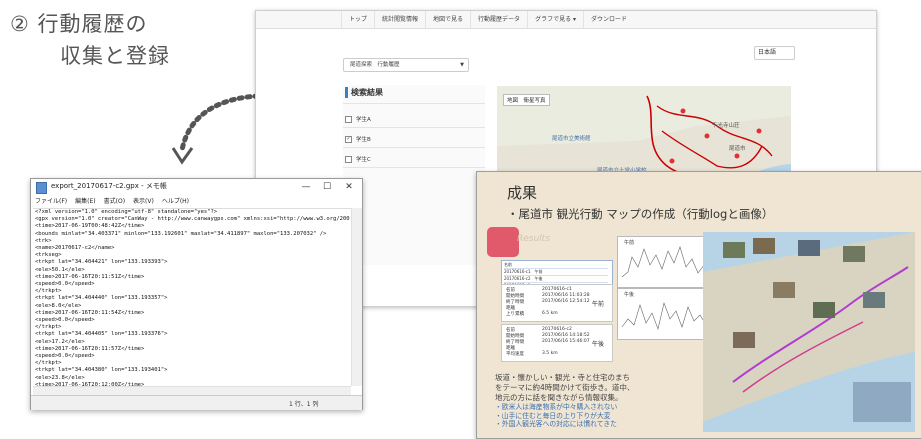 This screenshot has height=439, width=921. What do you see at coordinates (364, 92) in the screenshot?
I see `panel-title: 検索結果` at bounding box center [364, 92].